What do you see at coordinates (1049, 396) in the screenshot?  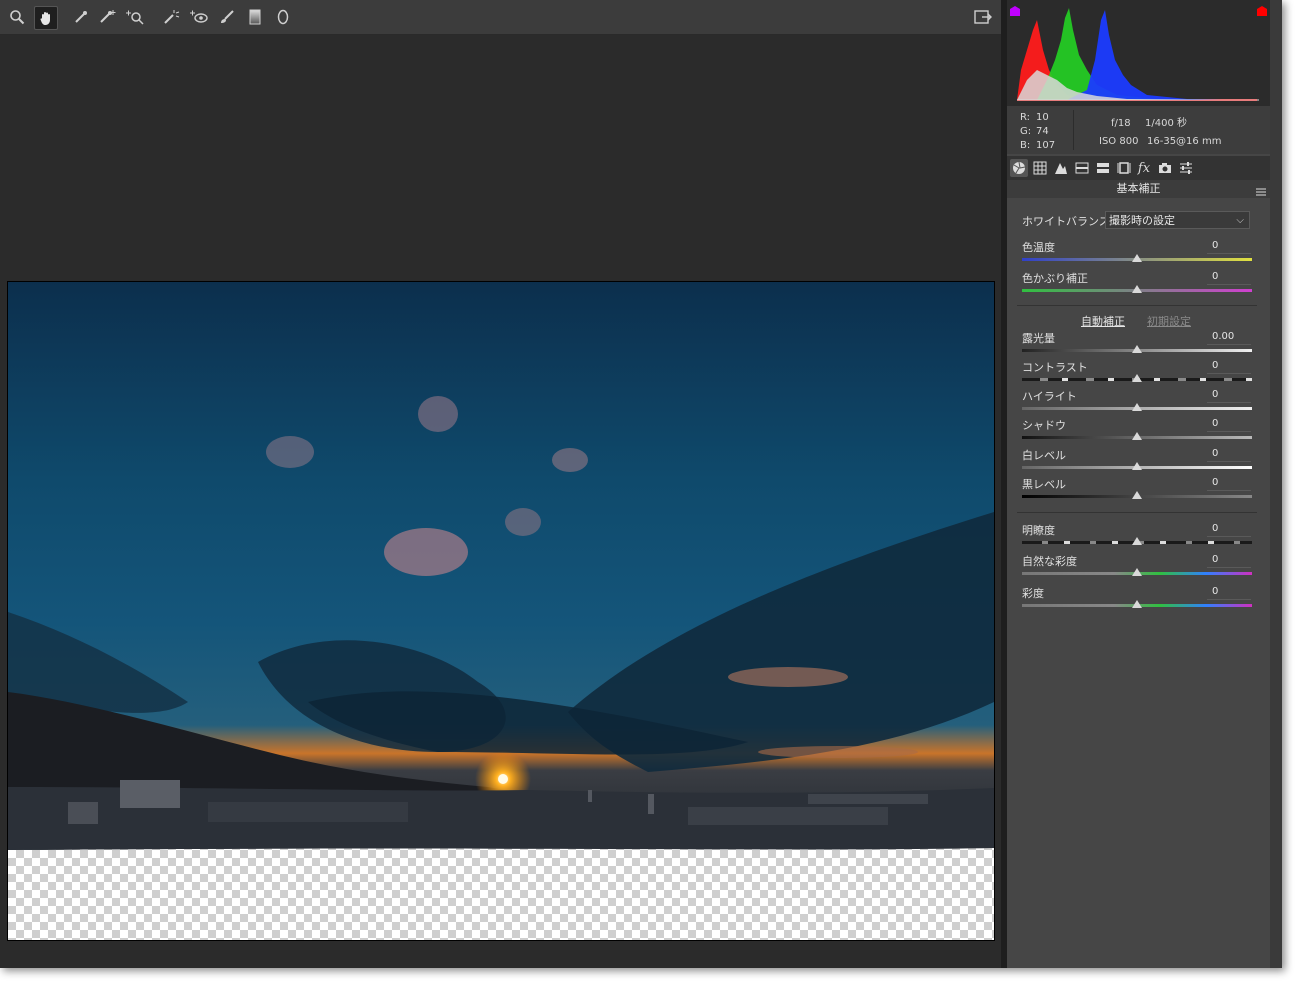 I see `slider-label-highlights: ハイライト` at bounding box center [1049, 396].